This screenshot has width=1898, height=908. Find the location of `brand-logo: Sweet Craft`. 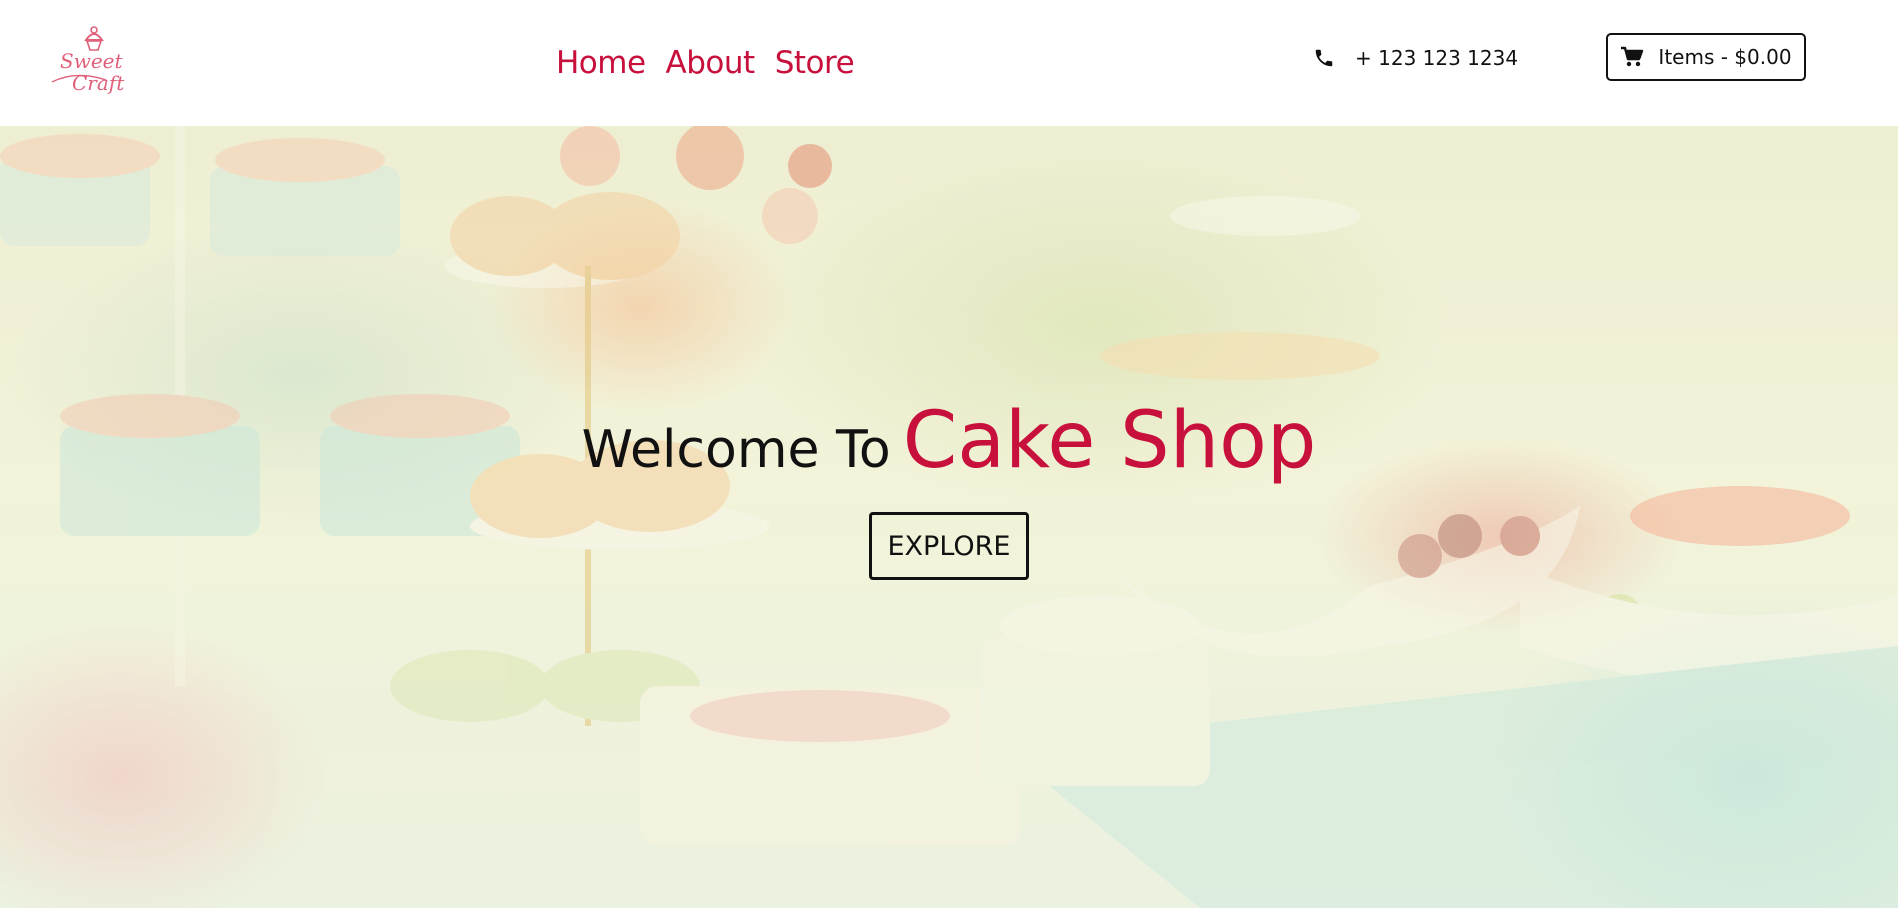

brand-logo: Sweet Craft is located at coordinates (94, 62).